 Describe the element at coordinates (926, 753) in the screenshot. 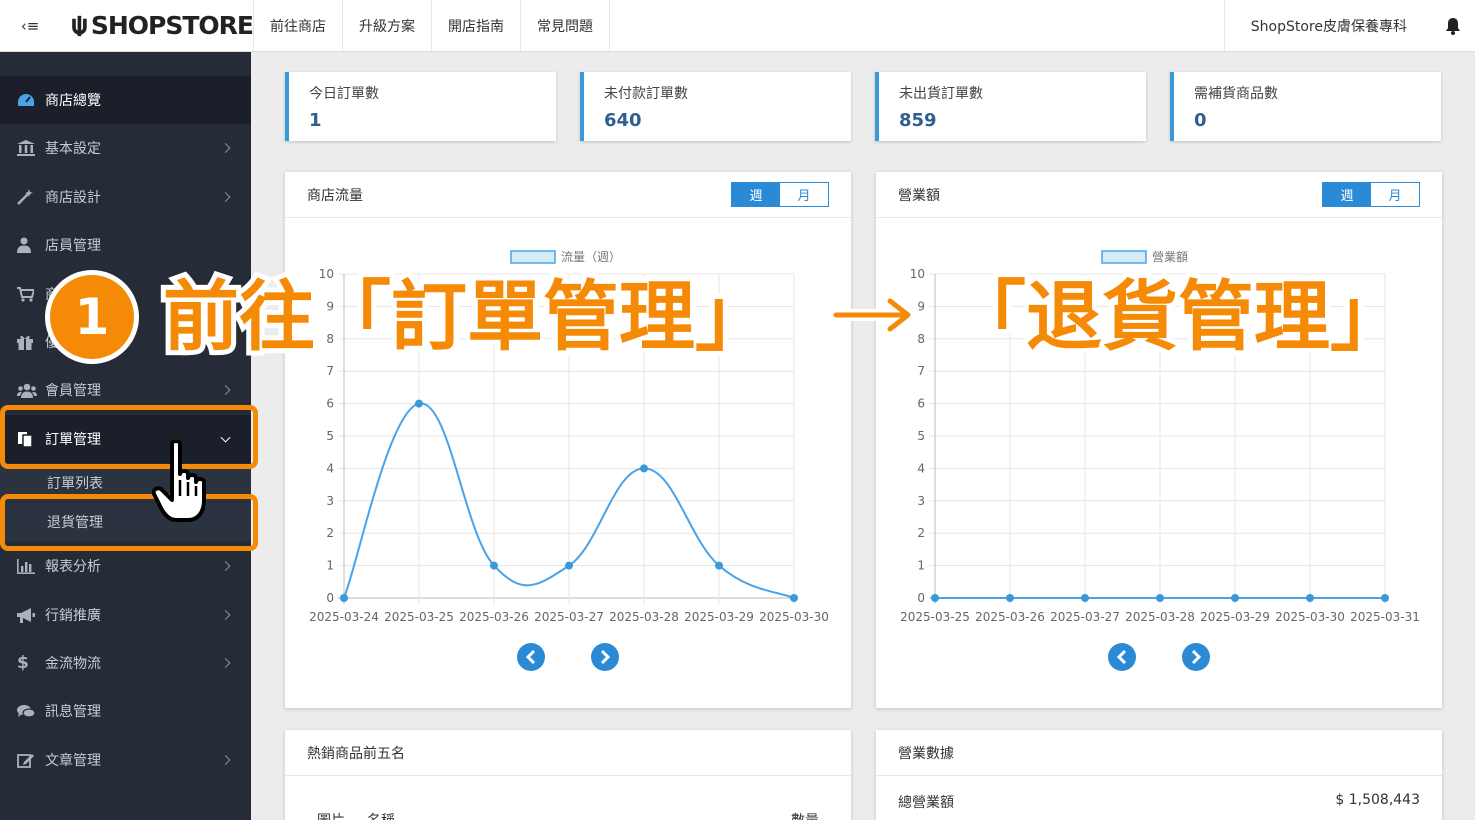

I see `panel-title: 營業數據` at that location.